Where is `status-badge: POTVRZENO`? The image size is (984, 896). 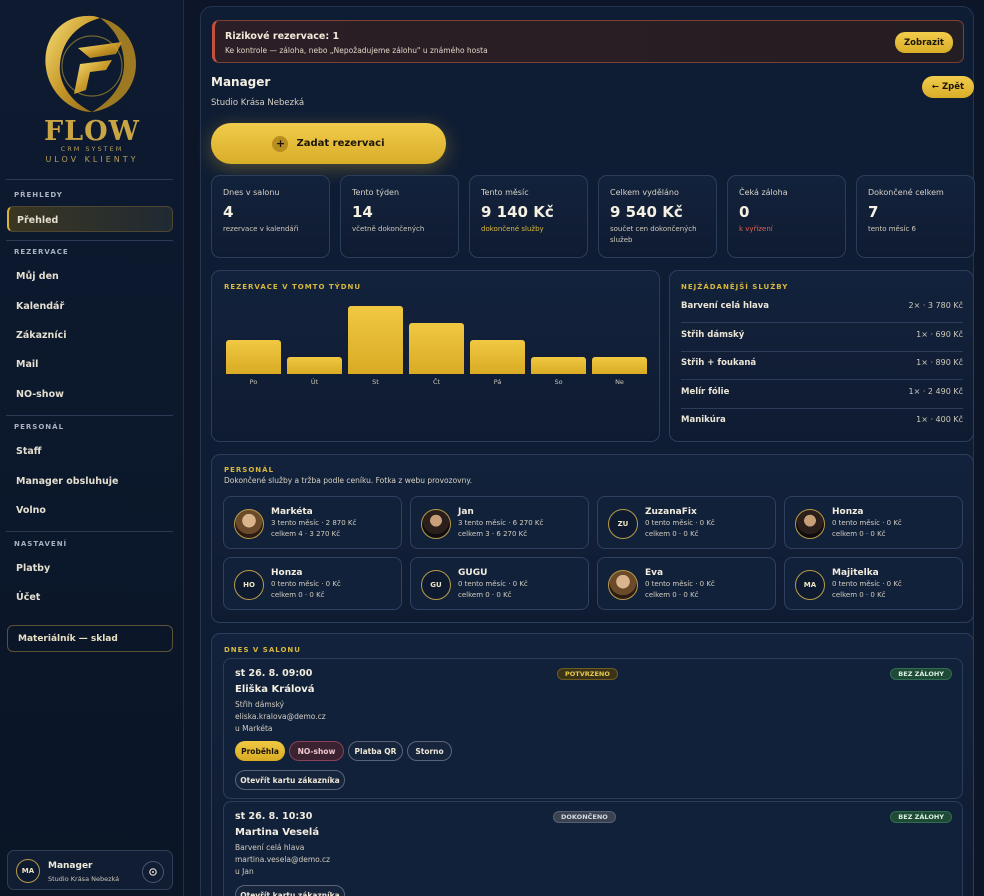 status-badge: POTVRZENO is located at coordinates (587, 674).